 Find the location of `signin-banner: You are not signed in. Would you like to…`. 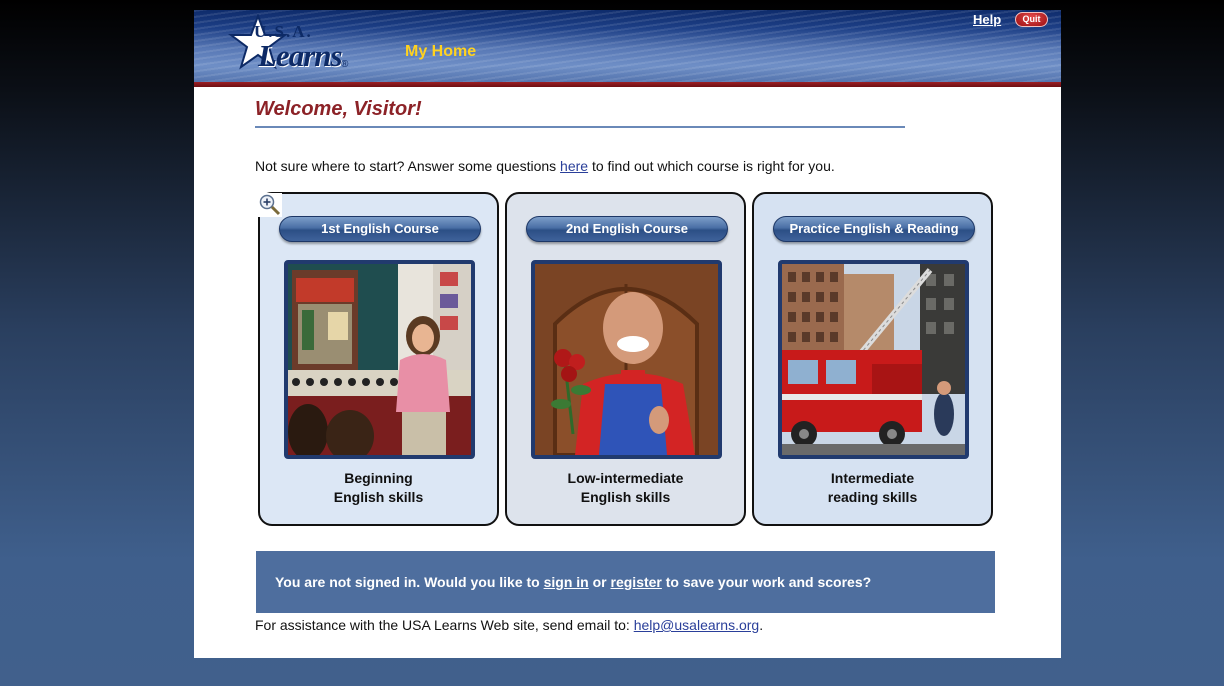

signin-banner: You are not signed in. Would you like to… is located at coordinates (625, 582).